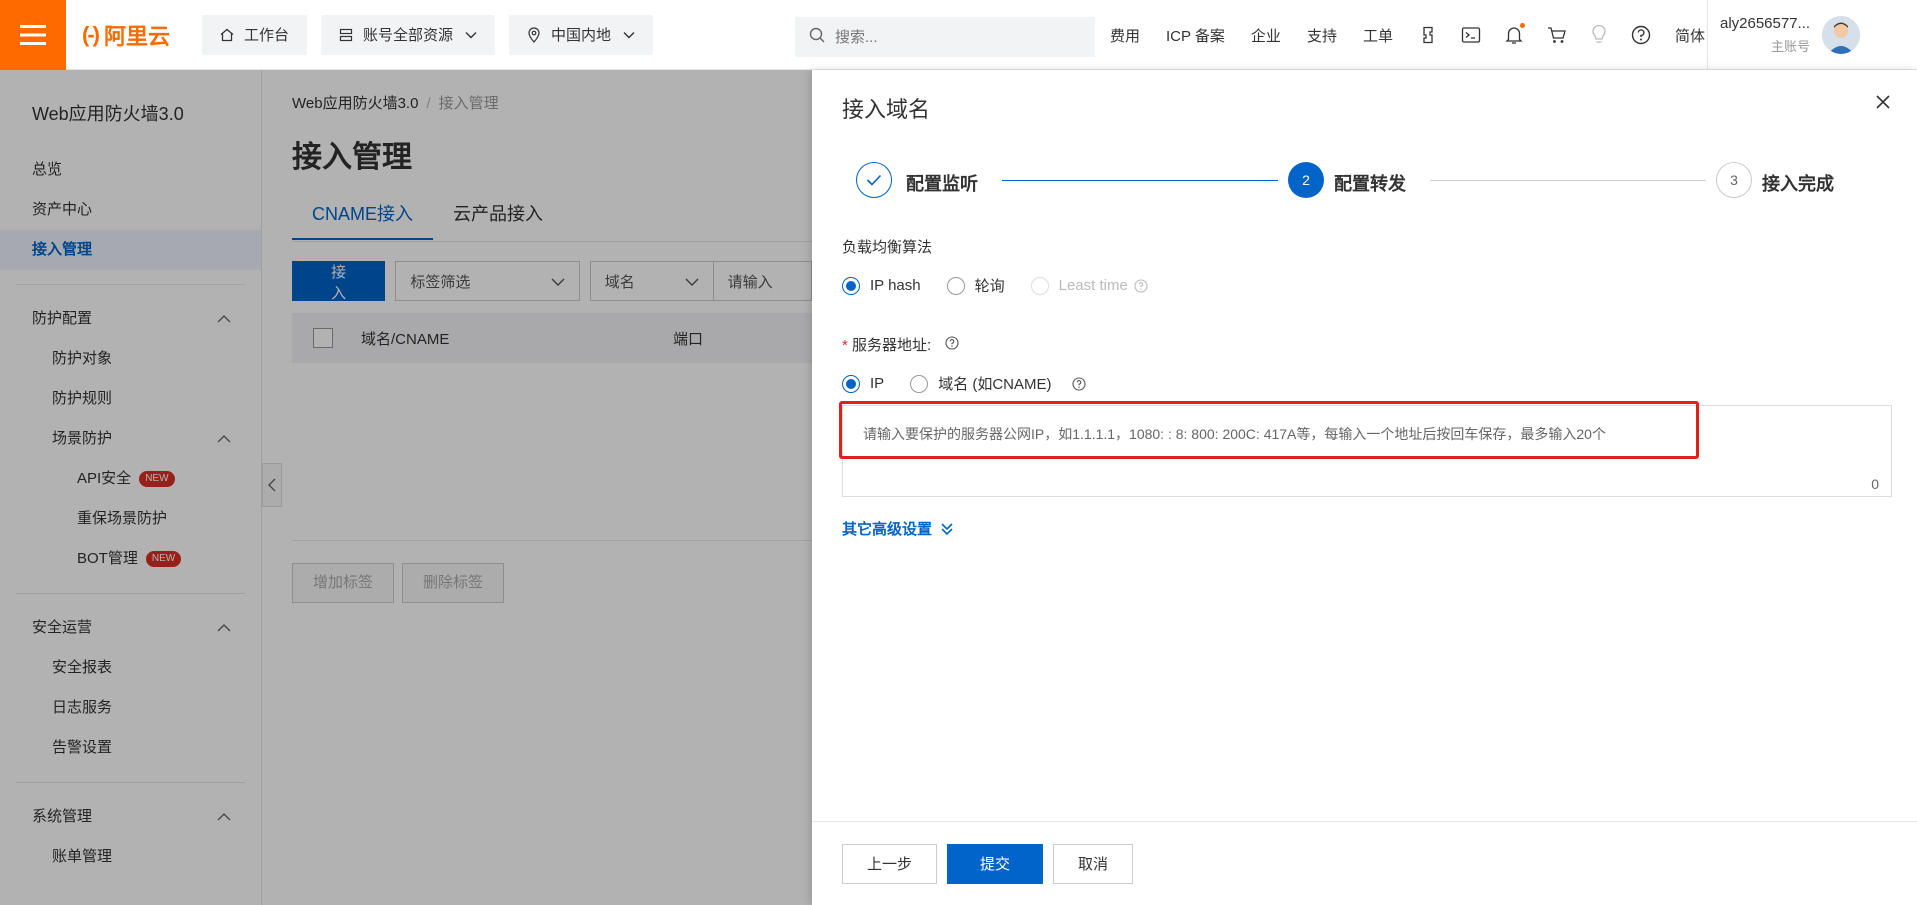  What do you see at coordinates (887, 247) in the screenshot?
I see `lb-algorithm-label: 负载均衡算法` at bounding box center [887, 247].